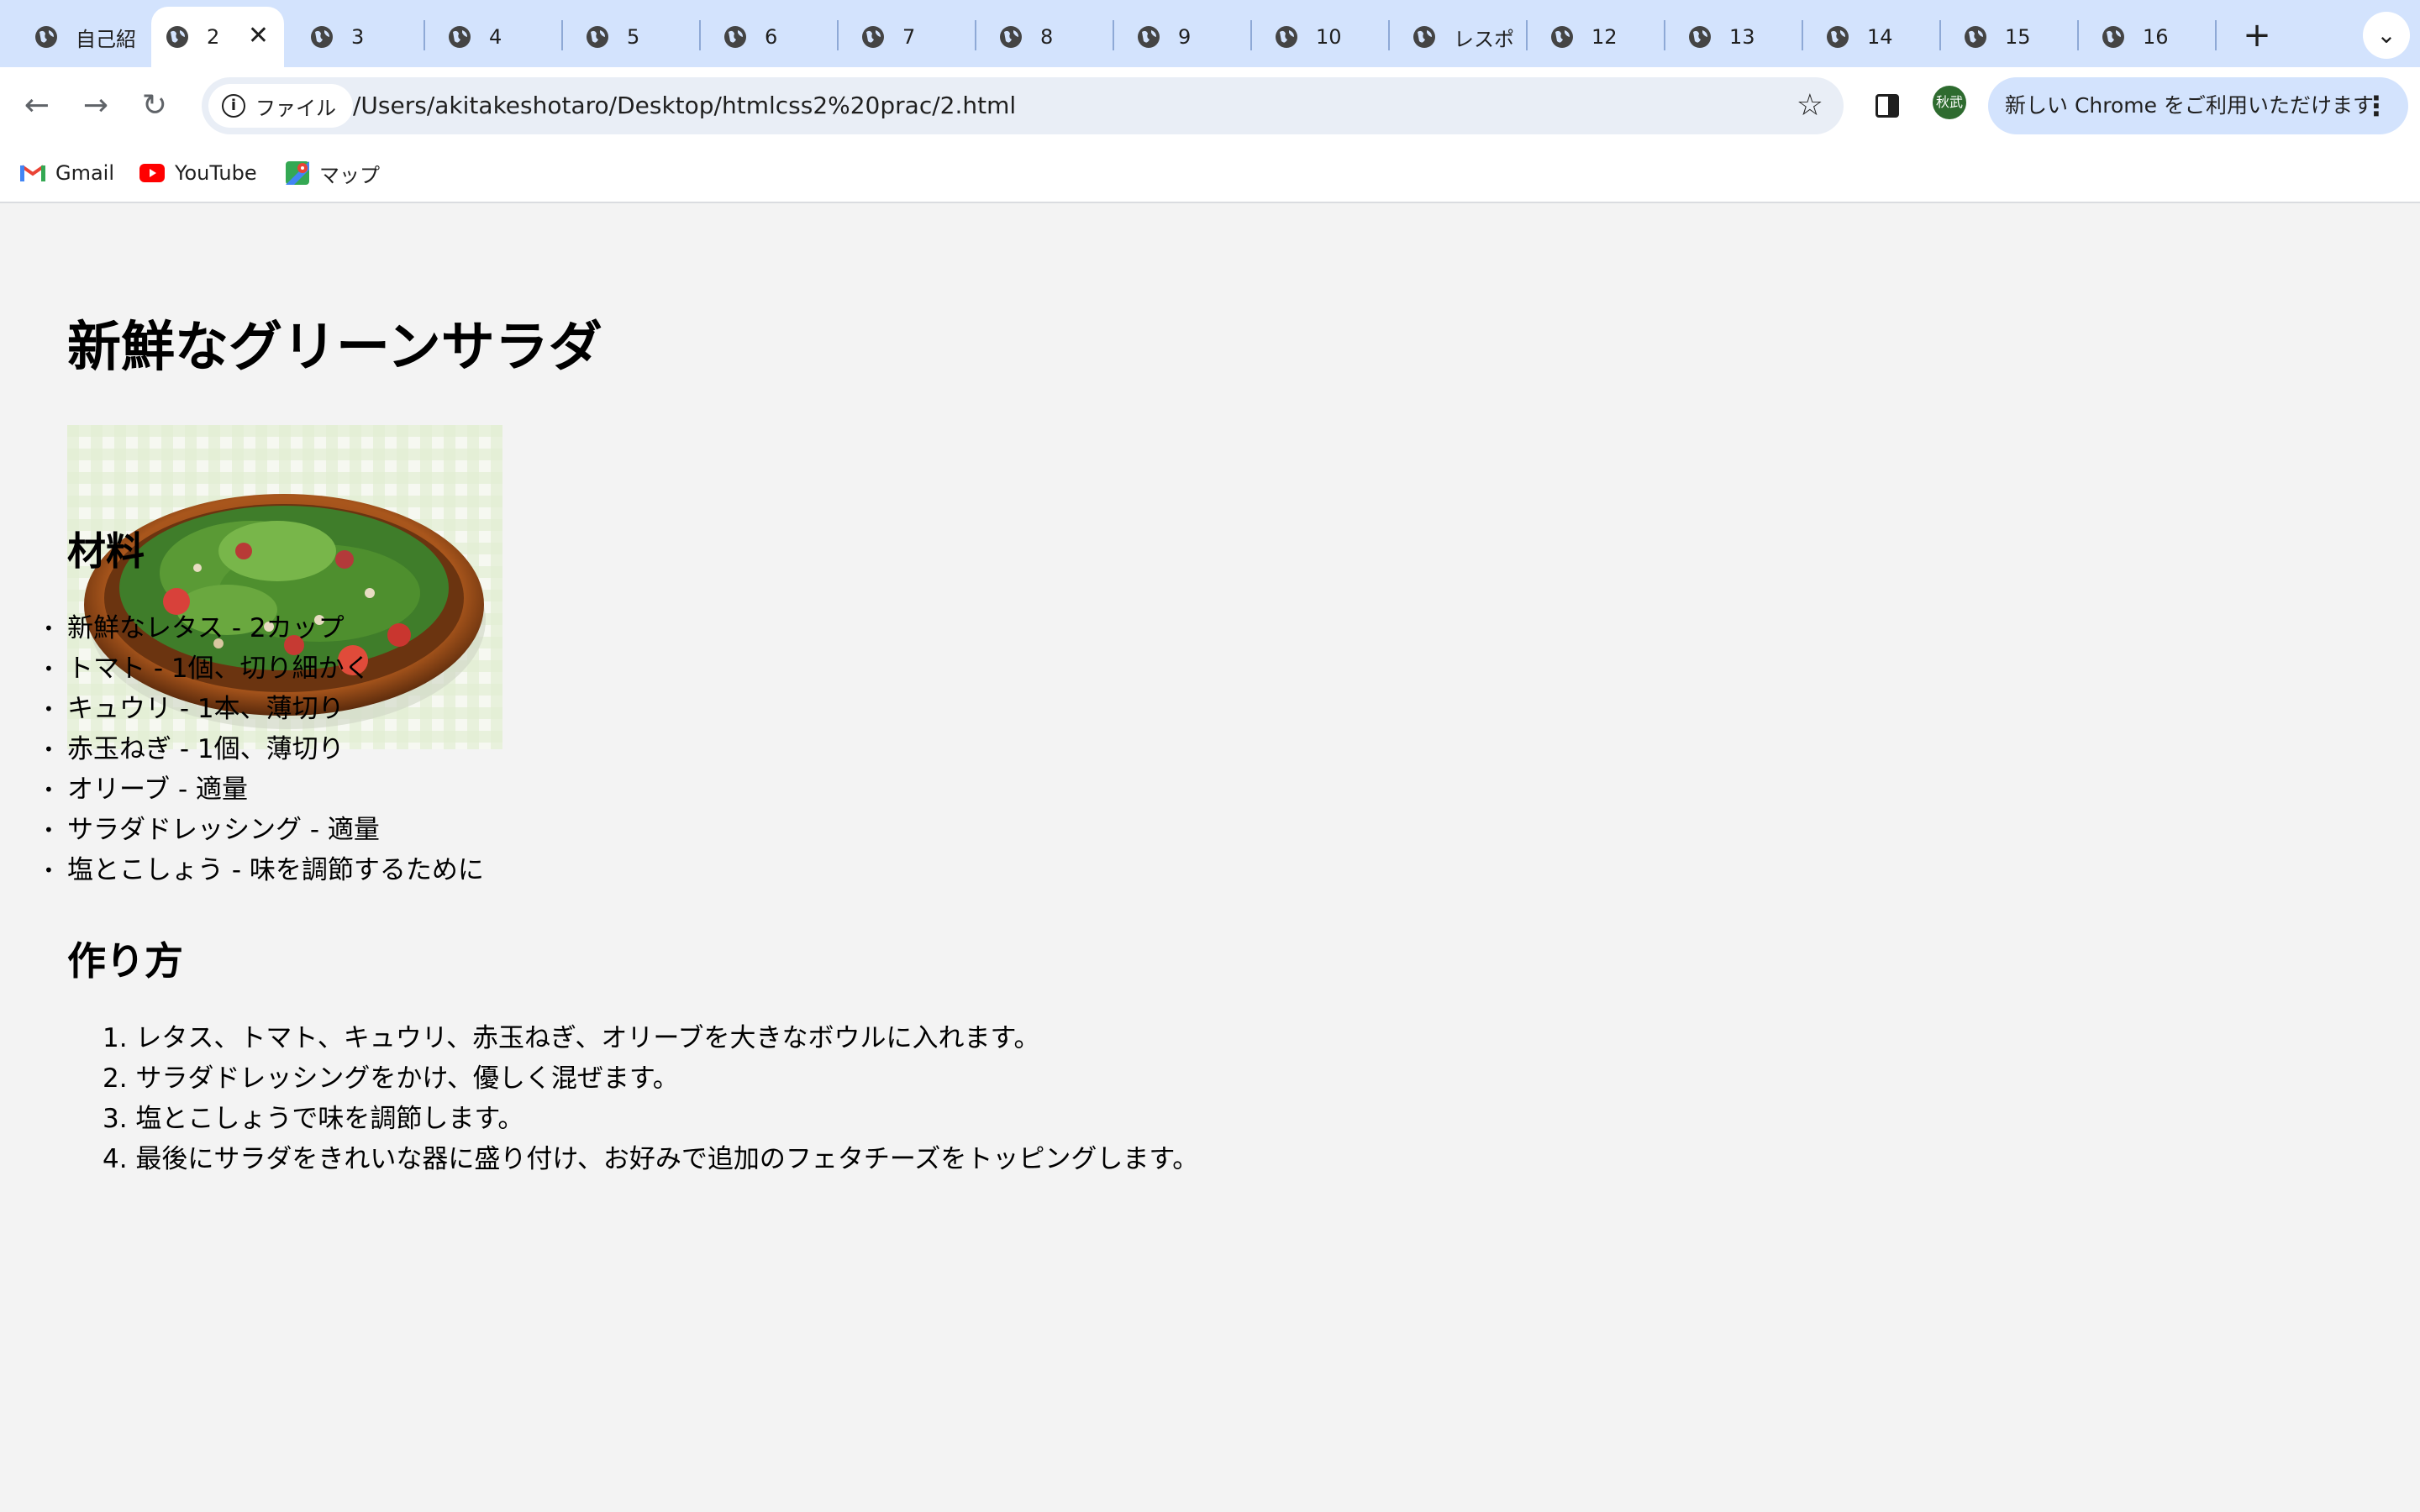 This screenshot has width=2420, height=1512. What do you see at coordinates (106, 551) in the screenshot?
I see `ingredients-heading: 材料` at bounding box center [106, 551].